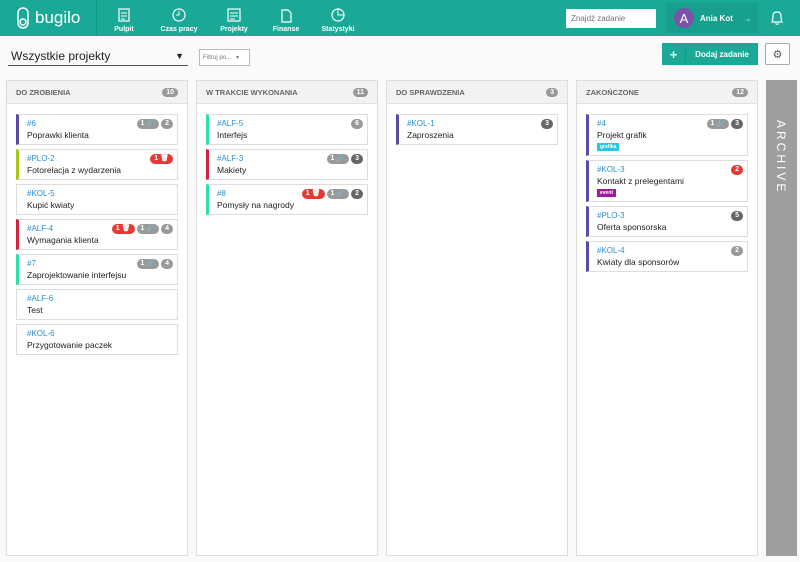 This screenshot has height=562, width=800. What do you see at coordinates (612, 92) in the screenshot?
I see `column-title: ZAKOŃCZONE` at bounding box center [612, 92].